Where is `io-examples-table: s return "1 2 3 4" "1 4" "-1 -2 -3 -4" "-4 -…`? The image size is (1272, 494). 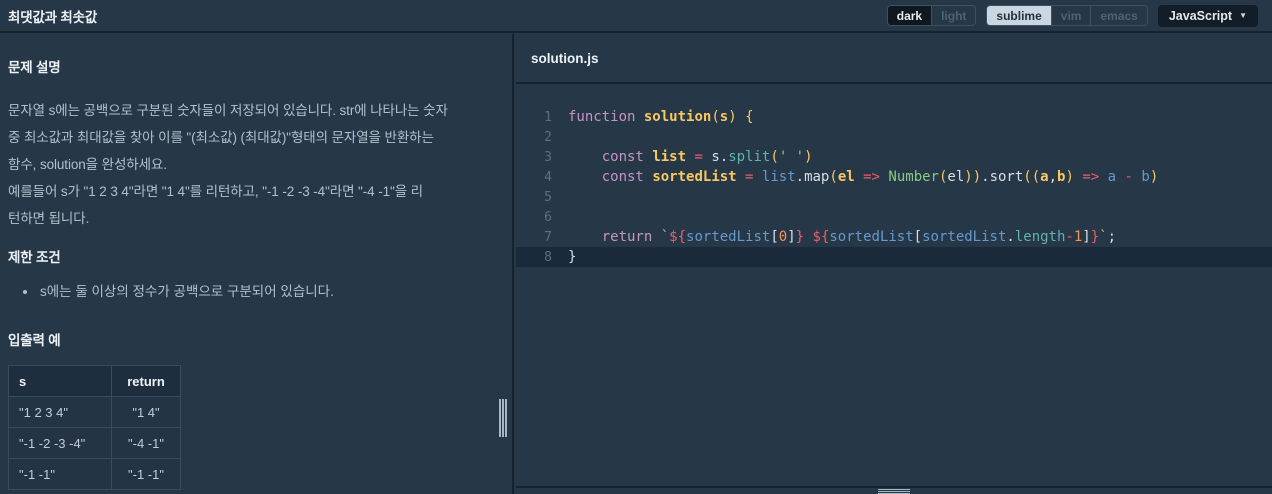
io-examples-table: s return "1 2 3 4" "1 4" "-1 -2 -3 -4" "-4 -… is located at coordinates (94, 427).